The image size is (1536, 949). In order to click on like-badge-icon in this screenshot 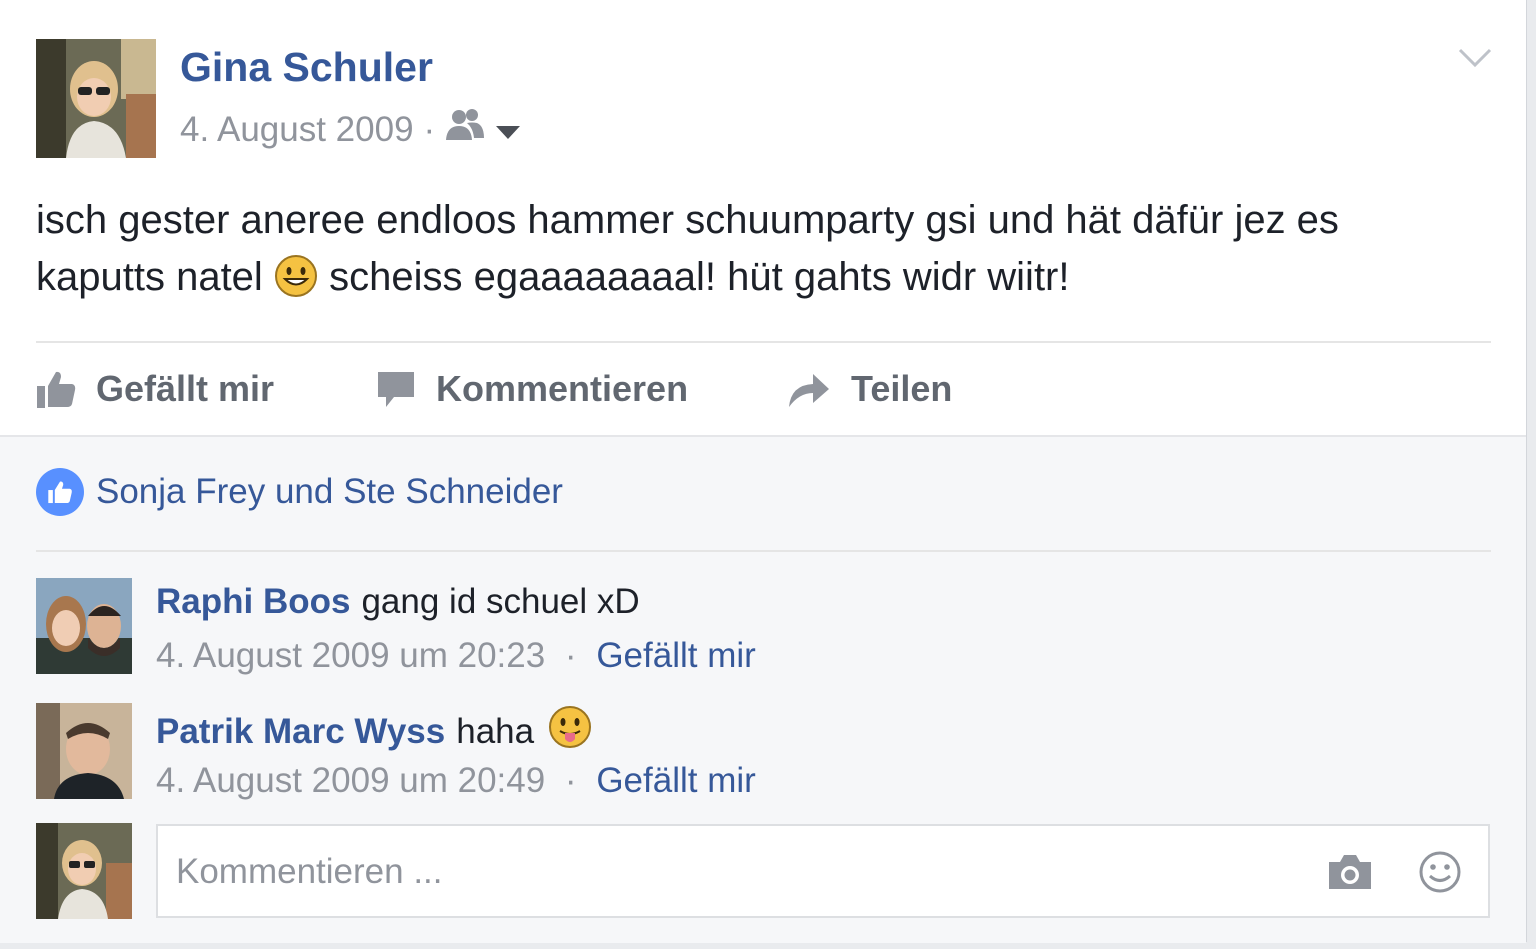, I will do `click(60, 492)`.